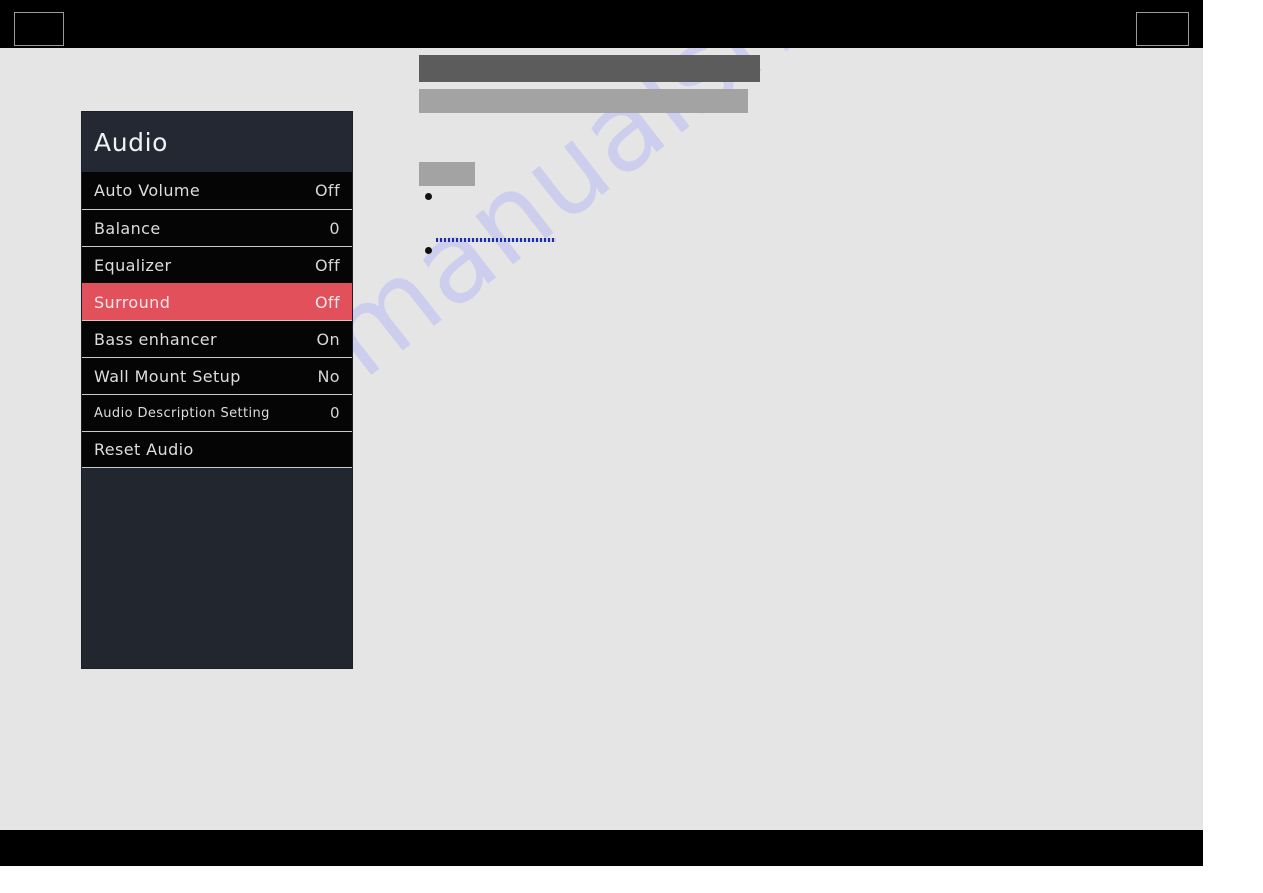 Image resolution: width=1263 pixels, height=893 pixels. I want to click on settings-row-label: Auto Volume, so click(147, 190).